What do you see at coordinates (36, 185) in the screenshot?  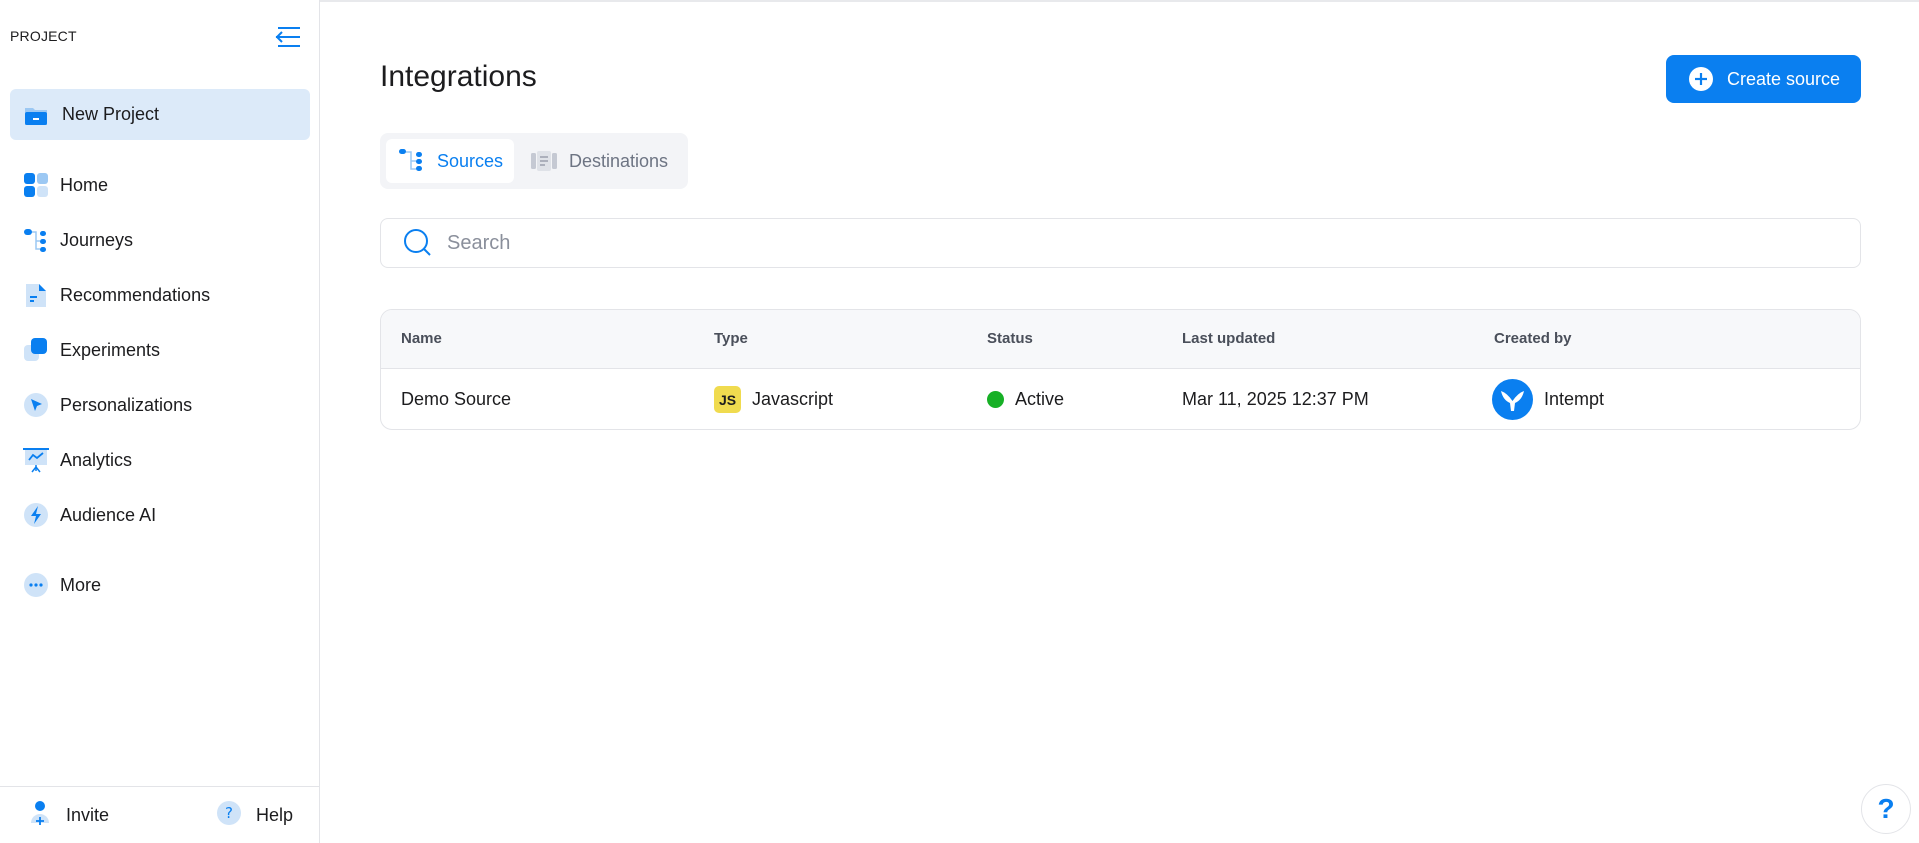 I see `home-grid-icon` at bounding box center [36, 185].